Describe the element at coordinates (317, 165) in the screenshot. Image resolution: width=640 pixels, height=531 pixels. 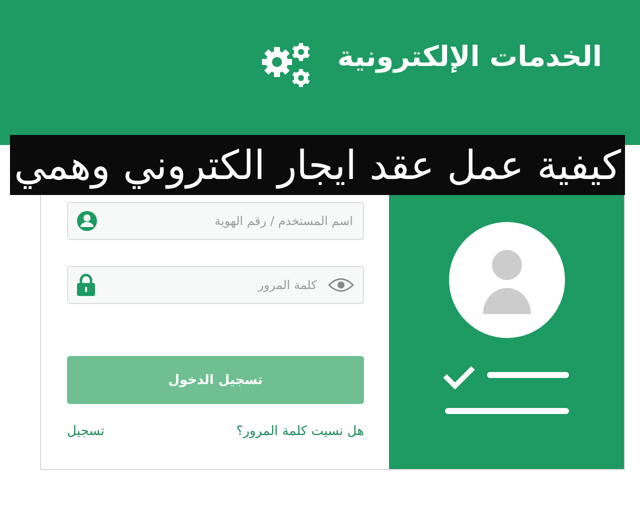
I see `banner-title: كيفية عمل عقد ايجار الكتروني وهمي` at that location.